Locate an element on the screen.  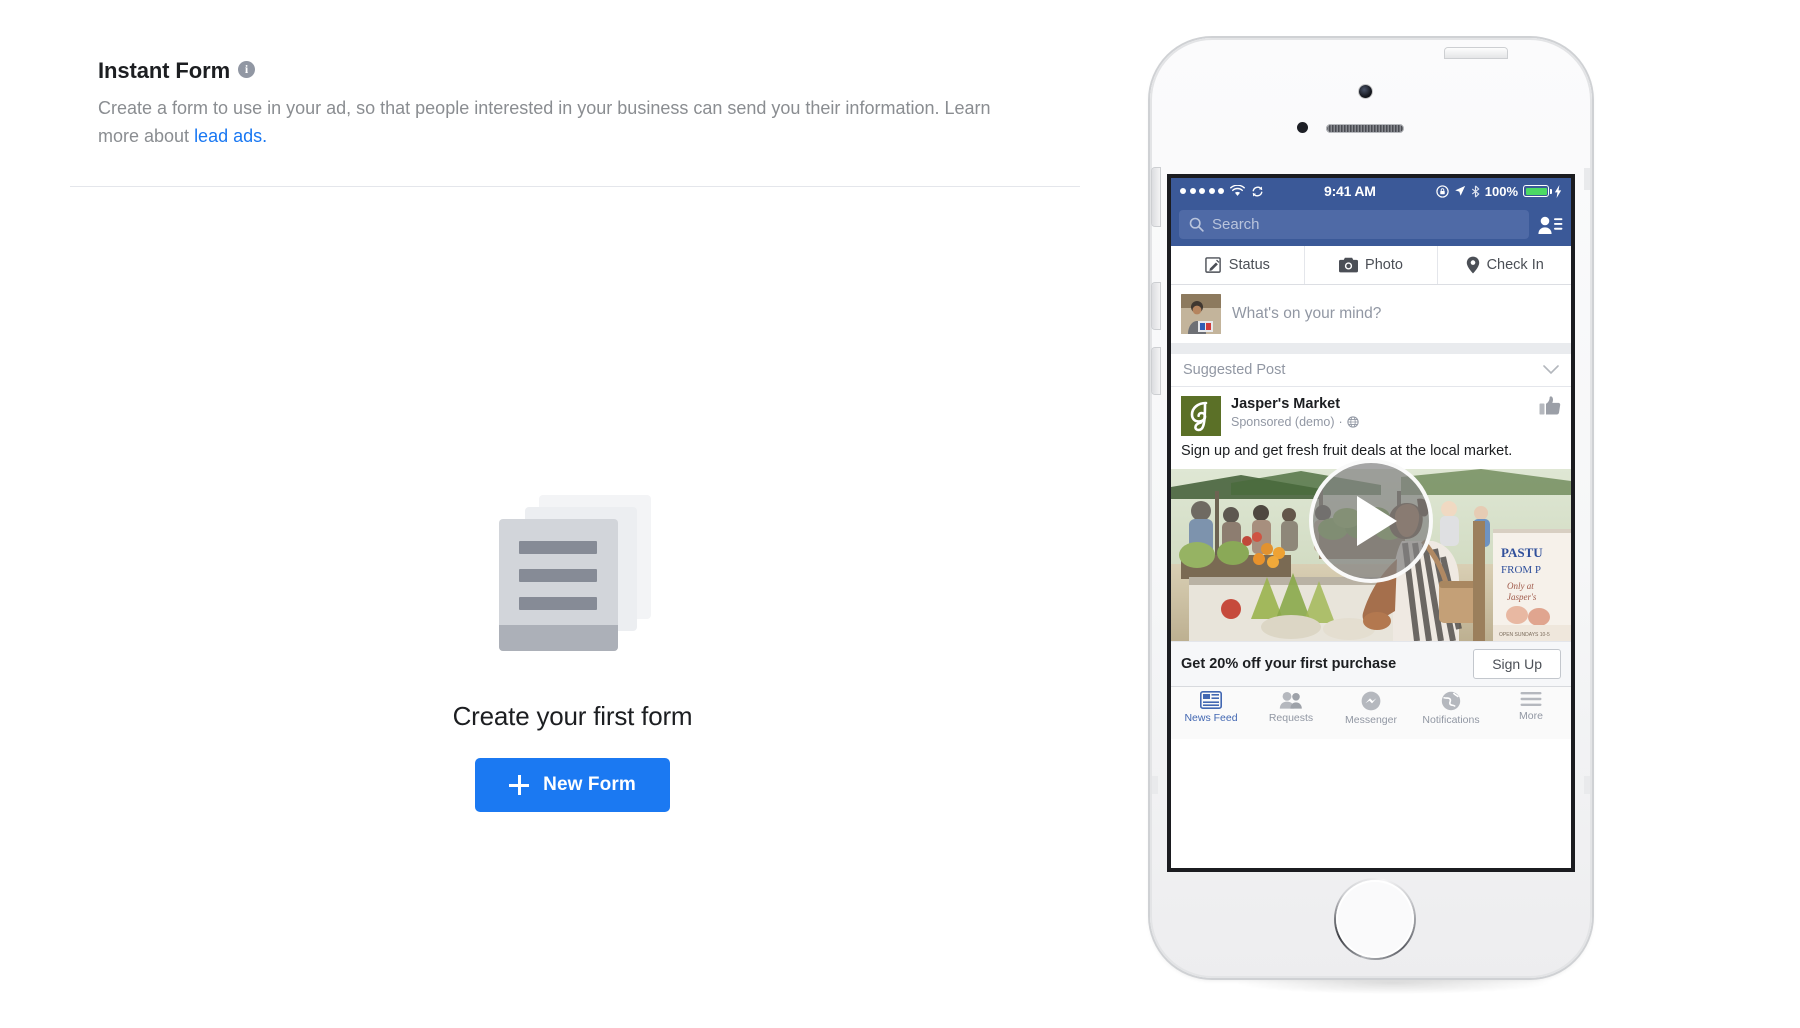
rotation-lock-icon is located at coordinates (1442, 191).